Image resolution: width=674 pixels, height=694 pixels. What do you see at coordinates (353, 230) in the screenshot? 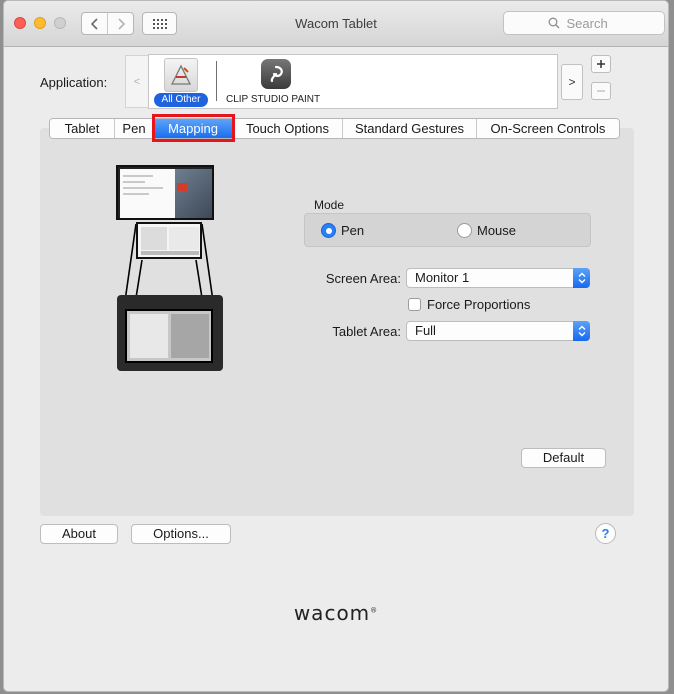
I see `mode-pen-label: Pen` at bounding box center [353, 230].